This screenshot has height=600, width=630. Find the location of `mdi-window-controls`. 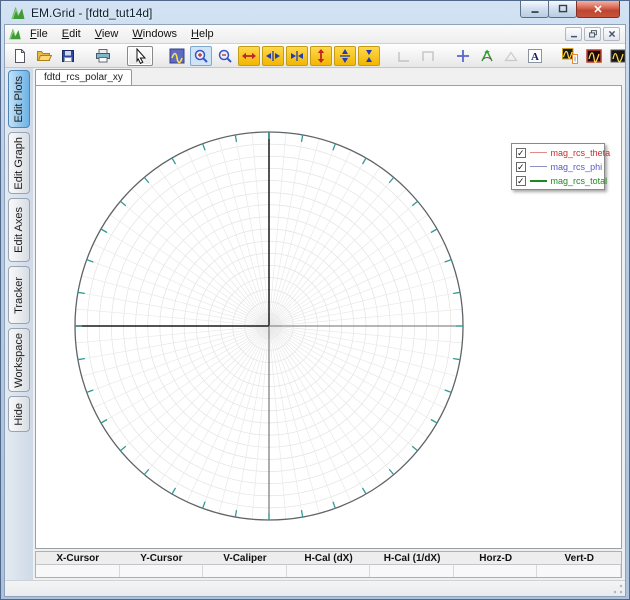

mdi-window-controls is located at coordinates (593, 34).